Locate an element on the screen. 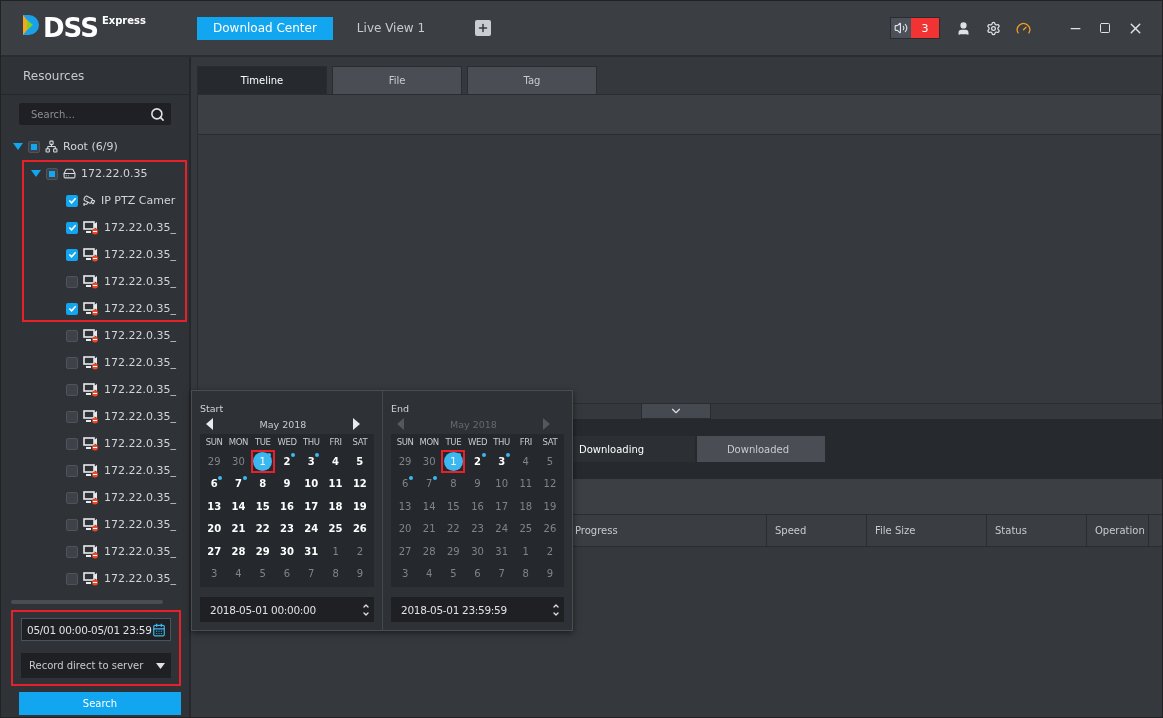  calendar-icon is located at coordinates (159, 629).